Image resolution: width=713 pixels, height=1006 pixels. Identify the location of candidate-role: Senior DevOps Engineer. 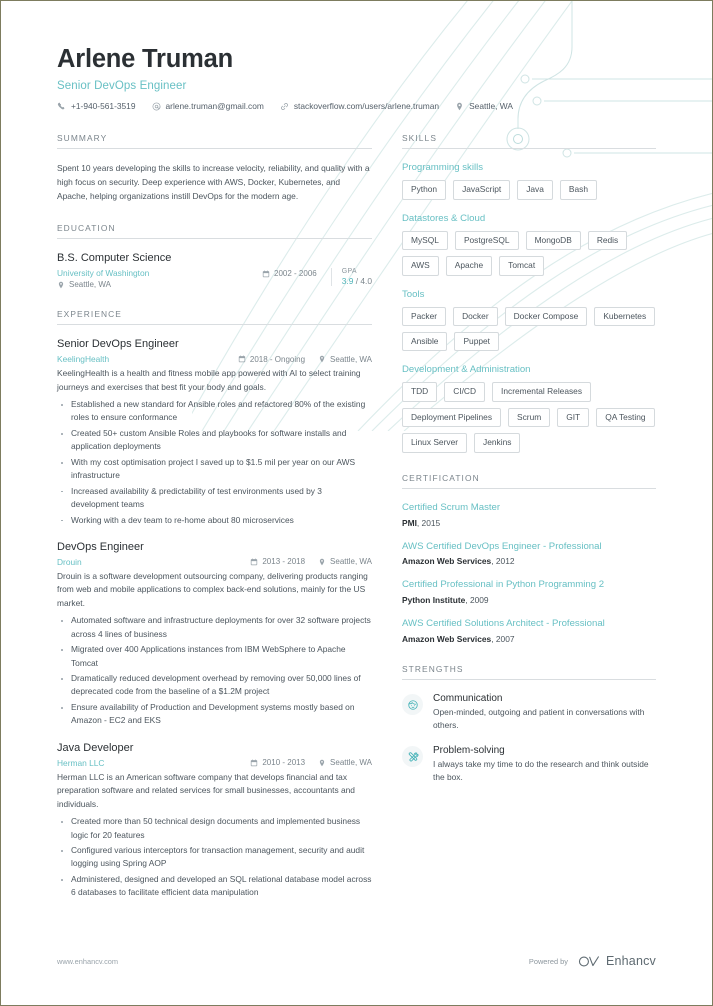
(122, 86).